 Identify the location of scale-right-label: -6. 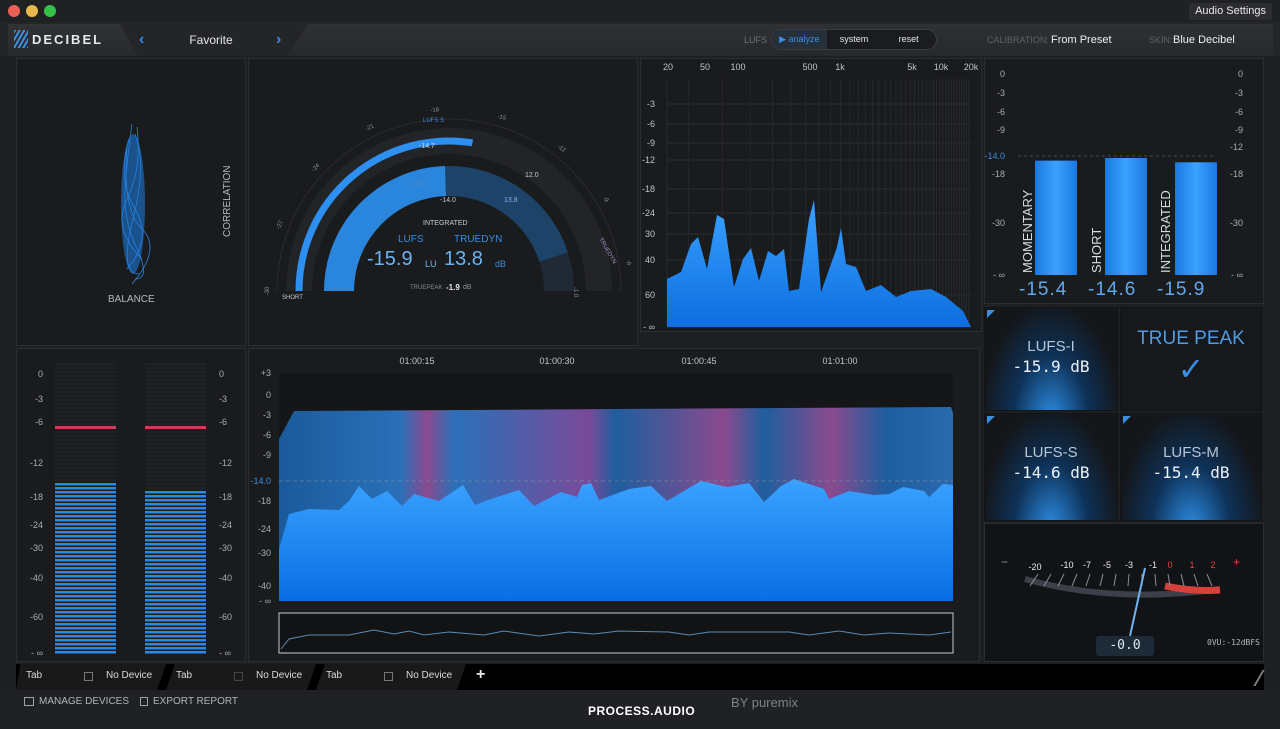
(1239, 112).